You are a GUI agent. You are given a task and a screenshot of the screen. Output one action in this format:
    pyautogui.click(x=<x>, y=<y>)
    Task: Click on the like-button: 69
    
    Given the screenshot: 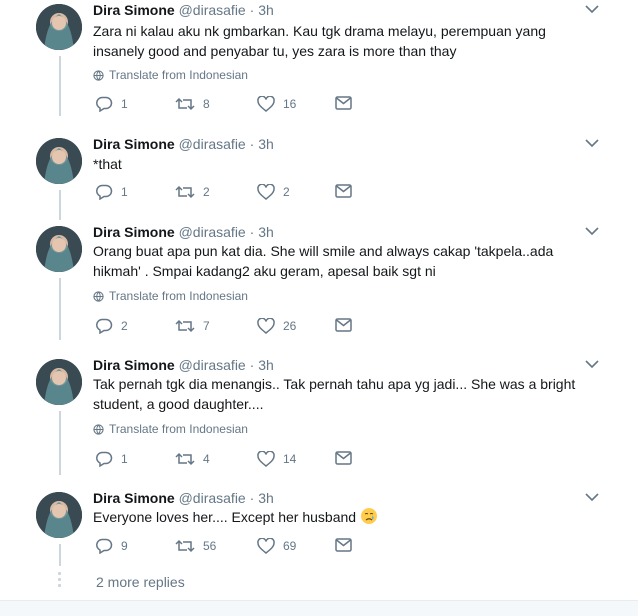 What is the action you would take?
    pyautogui.click(x=276, y=546)
    